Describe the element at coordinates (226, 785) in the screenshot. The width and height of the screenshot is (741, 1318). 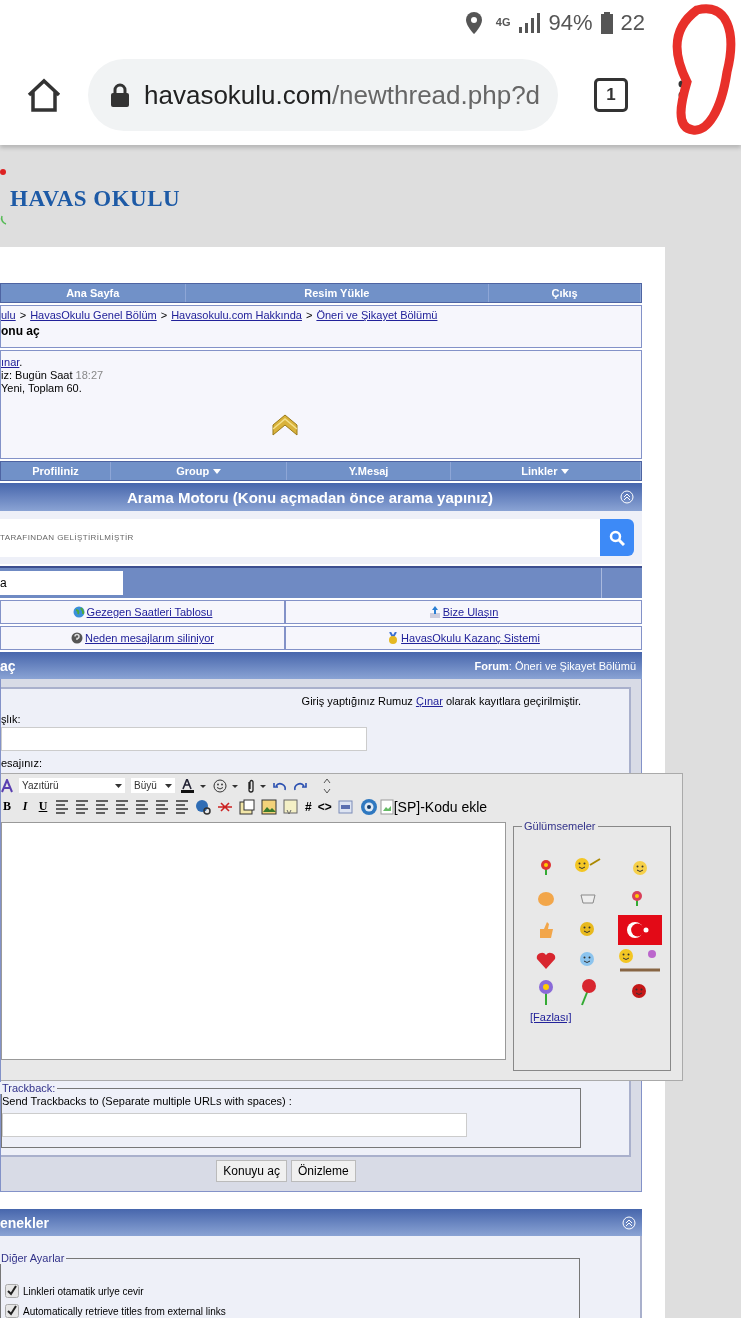
I see `smiley-icon` at that location.